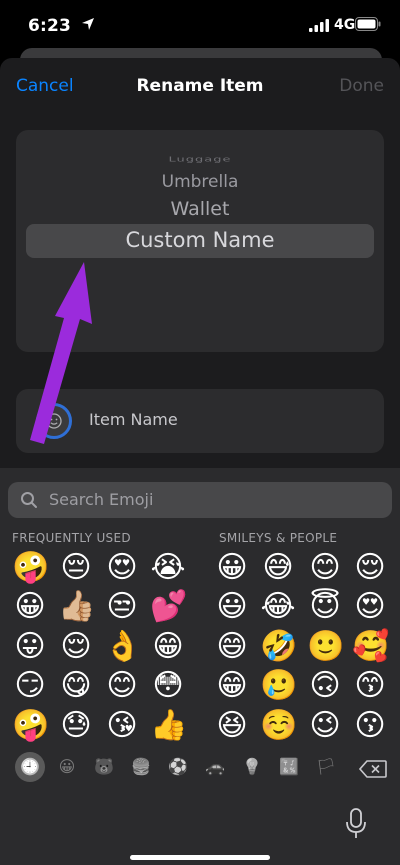  I want to click on item-name-label: Item Name, so click(133, 419).